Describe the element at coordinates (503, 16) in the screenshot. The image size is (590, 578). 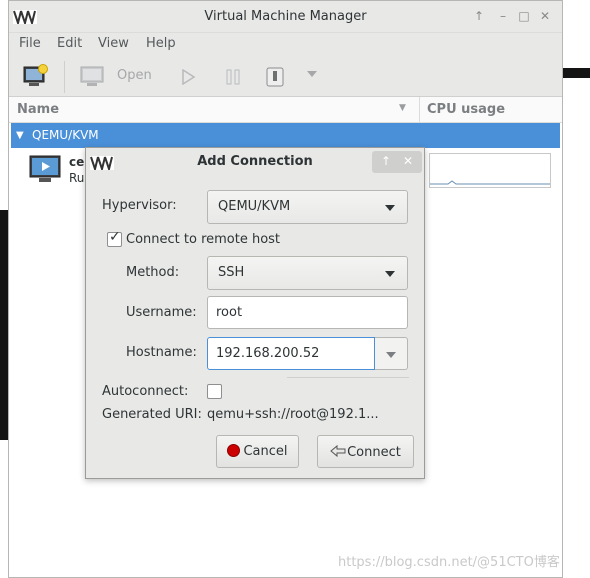
I see `minimize-icon: –` at that location.